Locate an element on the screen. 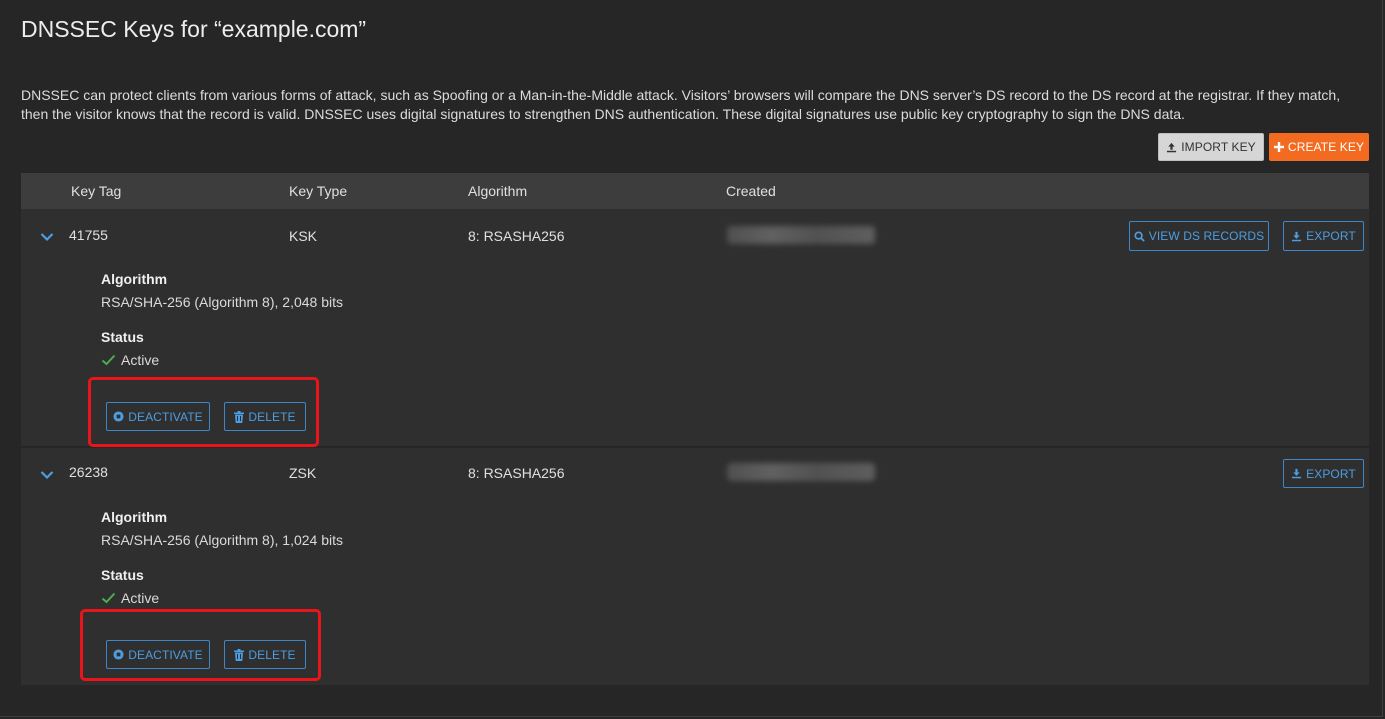 This screenshot has width=1385, height=719. import-key-label: IMPORT KEY is located at coordinates (1218, 147).